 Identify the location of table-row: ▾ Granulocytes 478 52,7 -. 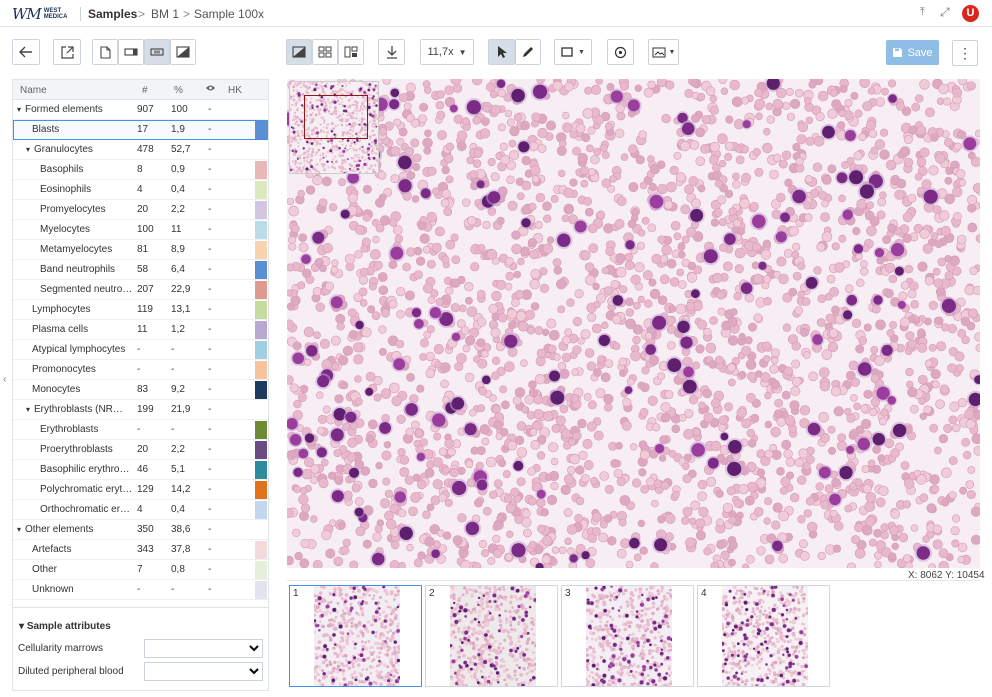
(140, 150).